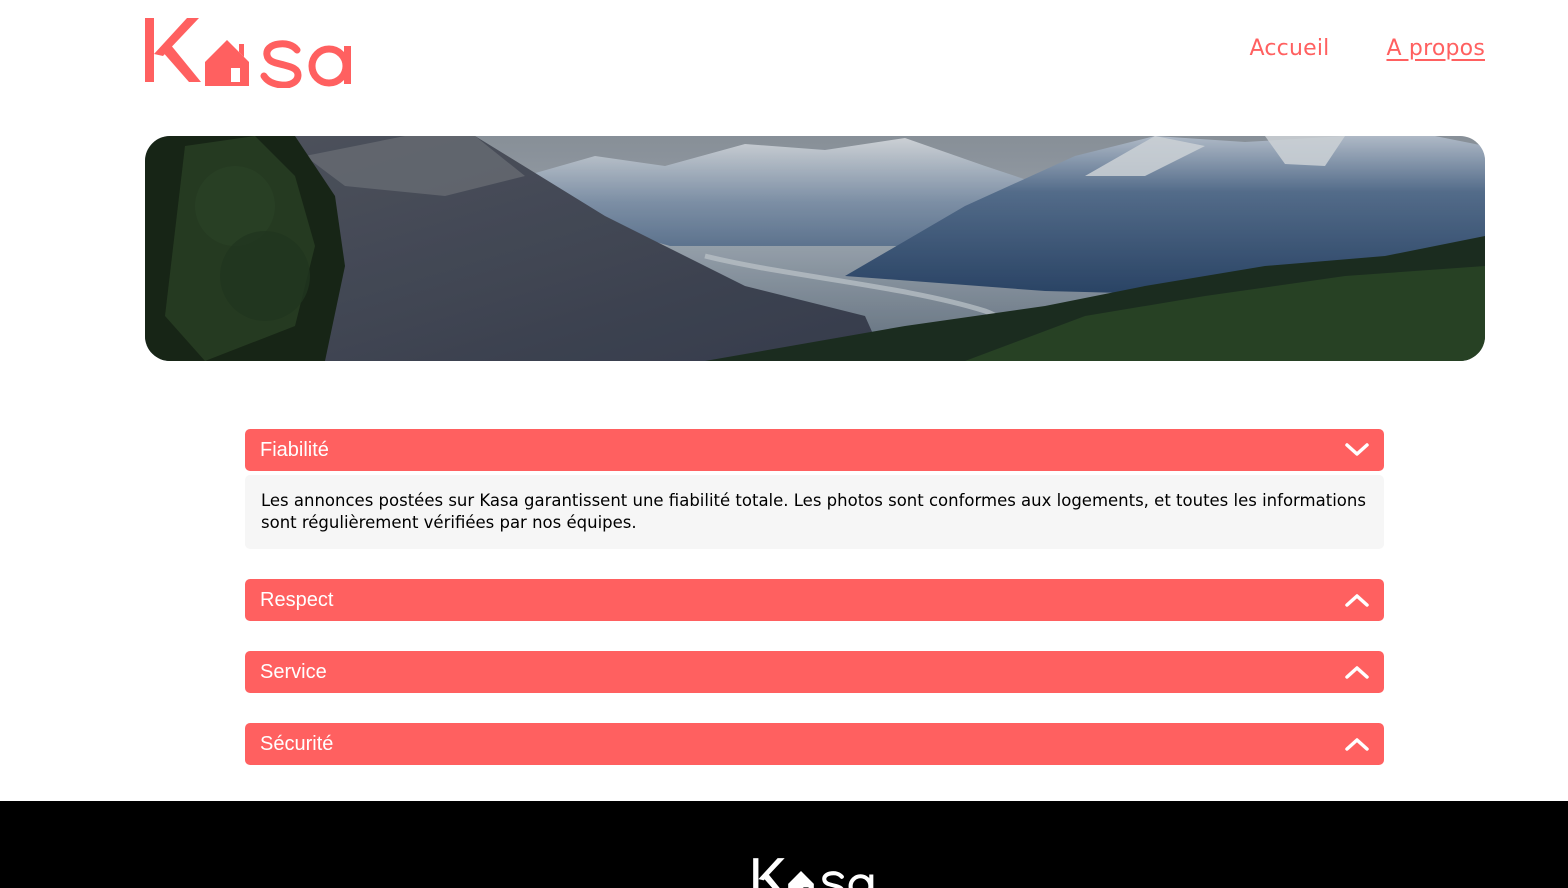 This screenshot has height=888, width=1568. Describe the element at coordinates (1435, 48) in the screenshot. I see `nav-link-a-propos: A propos` at that location.